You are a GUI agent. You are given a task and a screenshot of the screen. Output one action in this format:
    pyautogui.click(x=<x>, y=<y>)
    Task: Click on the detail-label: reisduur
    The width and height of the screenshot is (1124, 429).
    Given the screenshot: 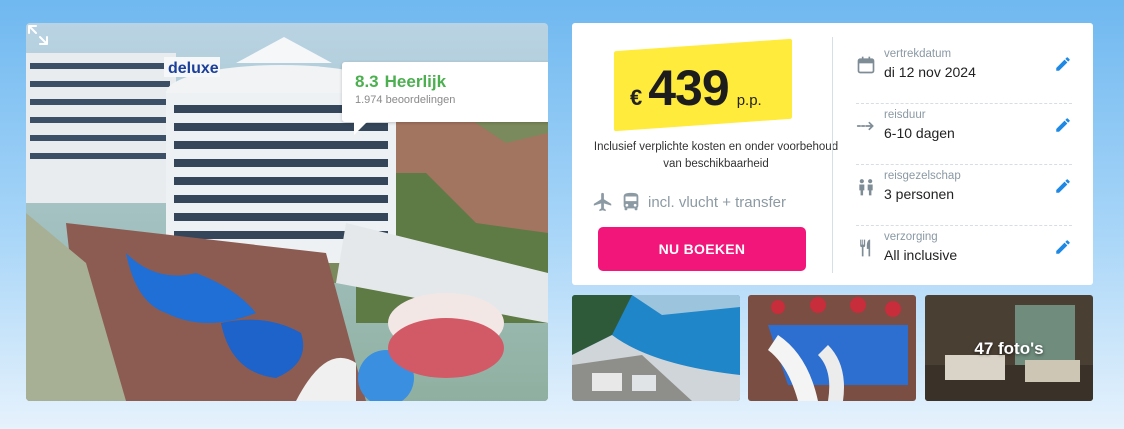 What is the action you would take?
    pyautogui.click(x=905, y=115)
    